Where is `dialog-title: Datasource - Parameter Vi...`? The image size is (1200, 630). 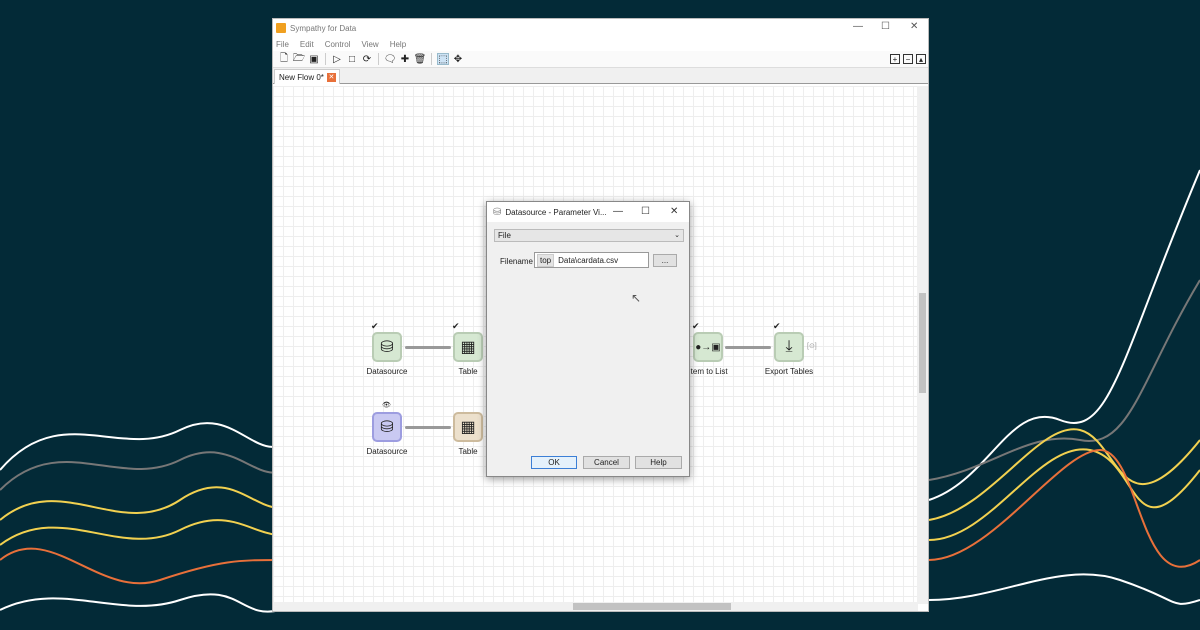
dialog-title: Datasource - Parameter Vi... is located at coordinates (556, 212).